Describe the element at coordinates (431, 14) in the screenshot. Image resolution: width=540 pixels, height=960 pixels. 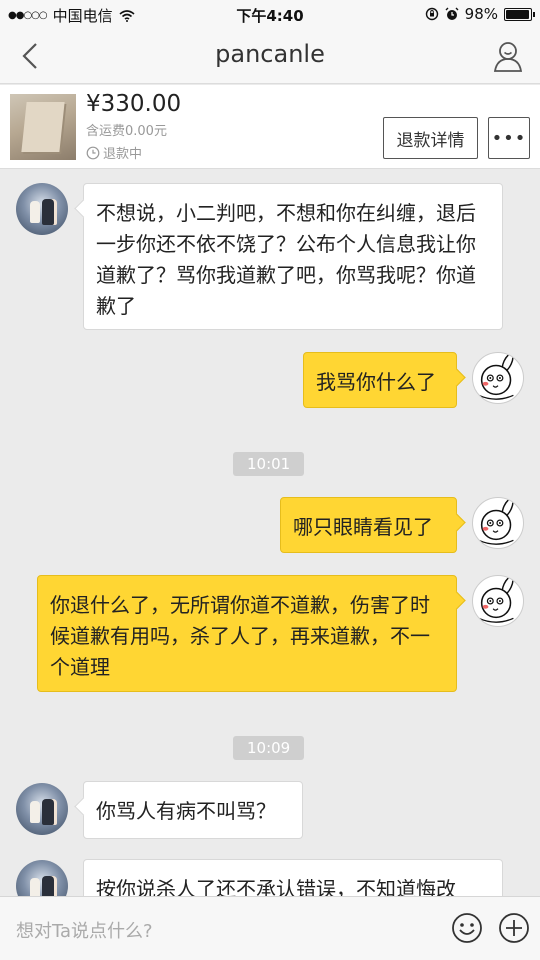
I see `rotation-lock-icon` at that location.